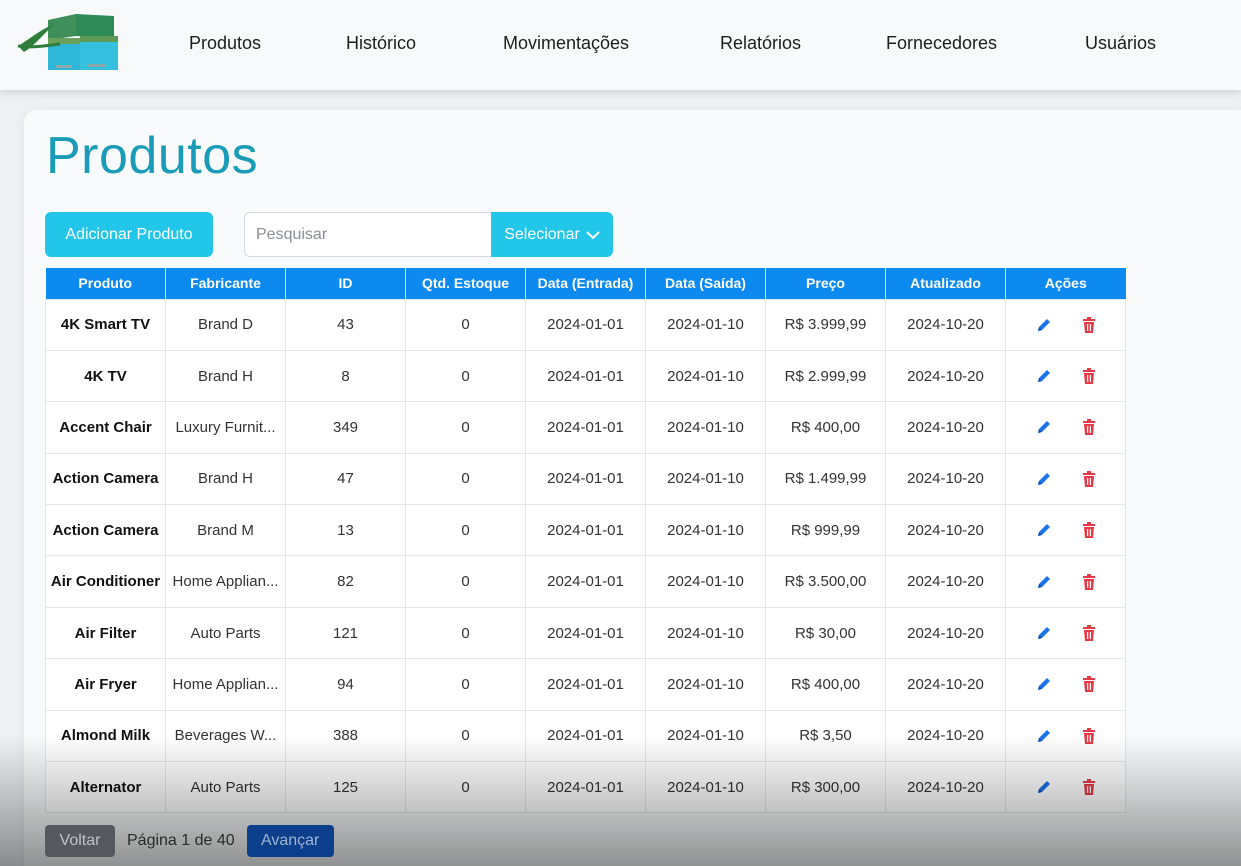  What do you see at coordinates (225, 43) in the screenshot?
I see `nav-produtos: Produtos` at bounding box center [225, 43].